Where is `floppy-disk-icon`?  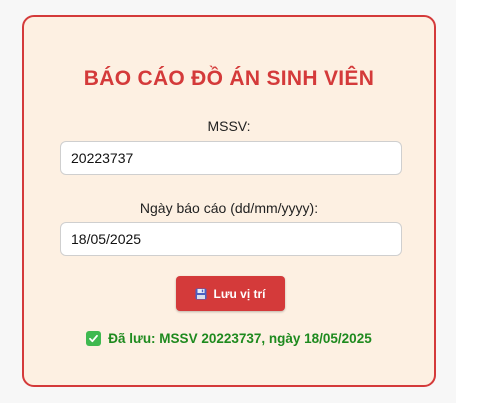
floppy-disk-icon is located at coordinates (201, 294).